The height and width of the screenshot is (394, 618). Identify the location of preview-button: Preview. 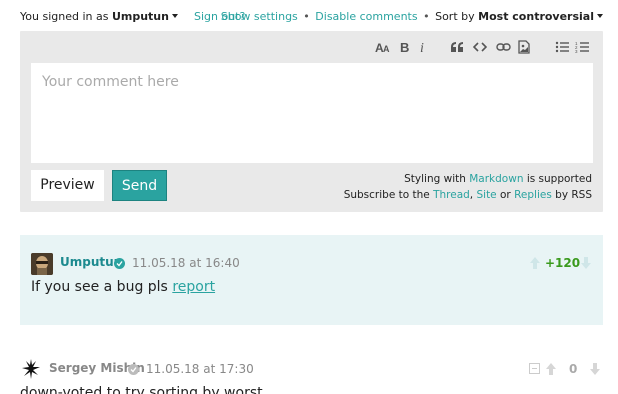
(67, 185).